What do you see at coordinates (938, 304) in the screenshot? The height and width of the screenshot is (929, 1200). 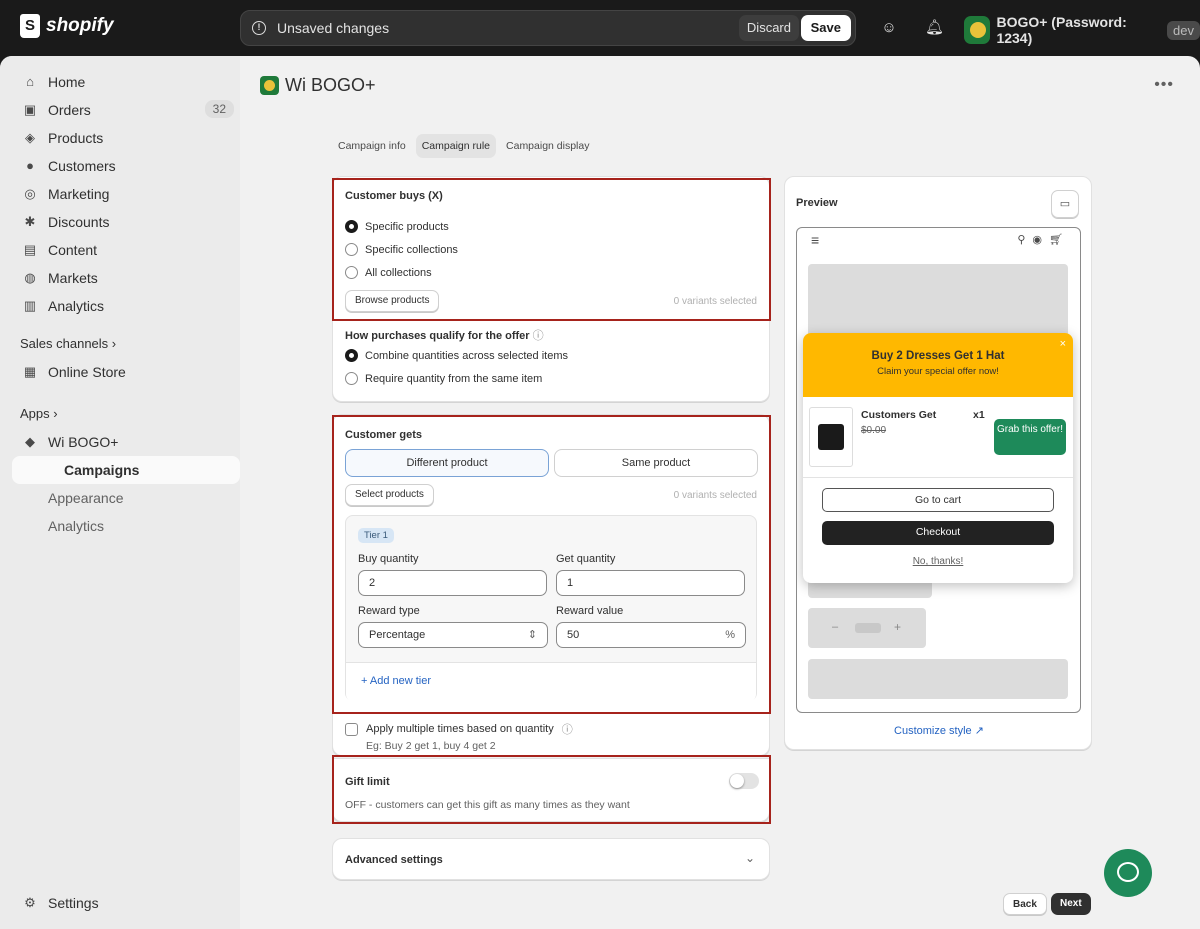 I see `product-image-placeholder` at bounding box center [938, 304].